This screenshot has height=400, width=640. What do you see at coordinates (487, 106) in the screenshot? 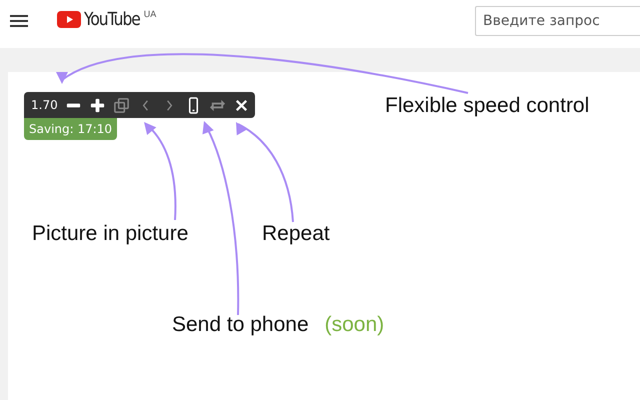
I see `annotation-label: Flexible speed control` at bounding box center [487, 106].